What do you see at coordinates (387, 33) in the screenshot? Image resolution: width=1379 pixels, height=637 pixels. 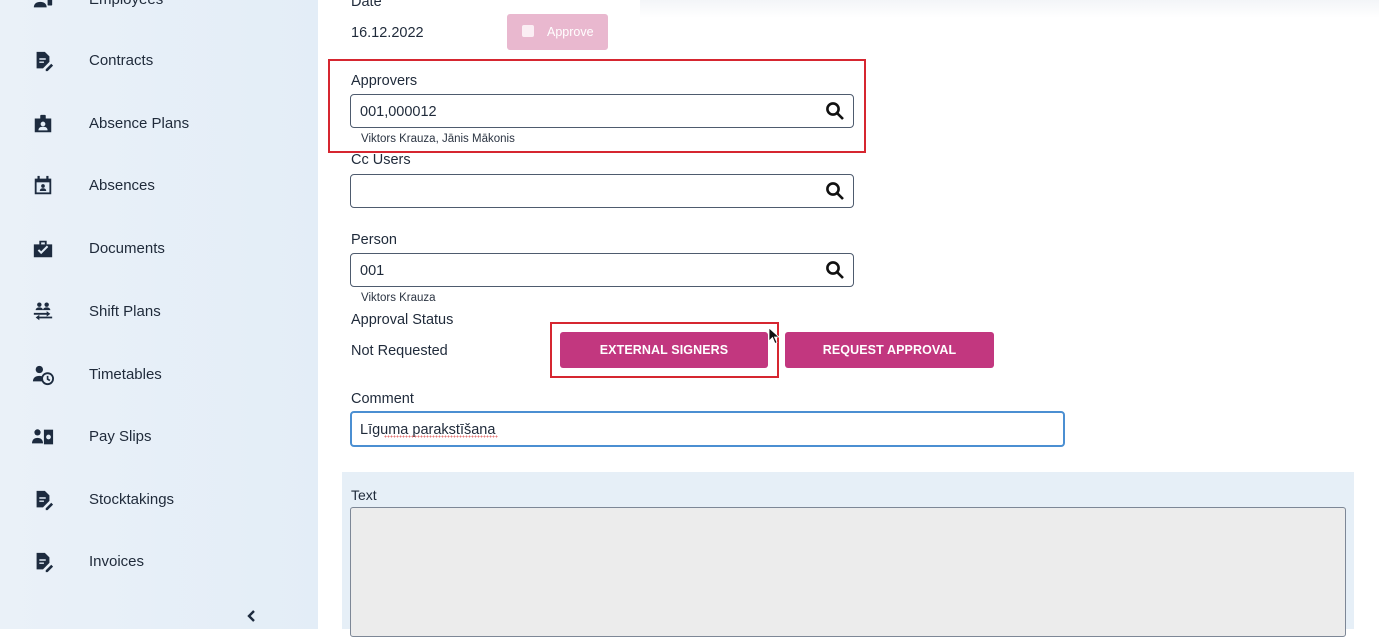 I see `date-value: 16.12.2022` at bounding box center [387, 33].